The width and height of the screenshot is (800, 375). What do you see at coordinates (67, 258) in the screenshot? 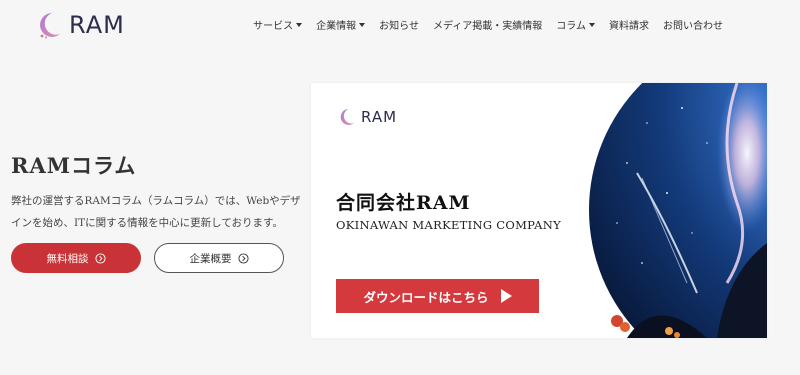
I see `button-label: 無料相談` at bounding box center [67, 258].